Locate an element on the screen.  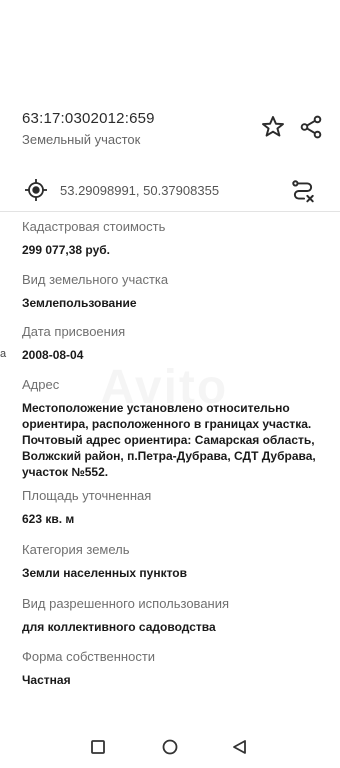
field-label: Кадастровая стоимость is located at coordinates (94, 226).